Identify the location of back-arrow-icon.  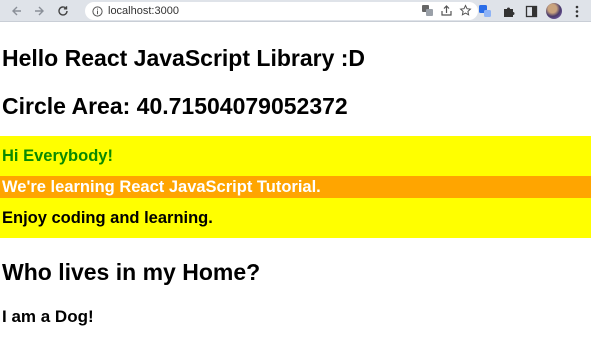
(17, 11).